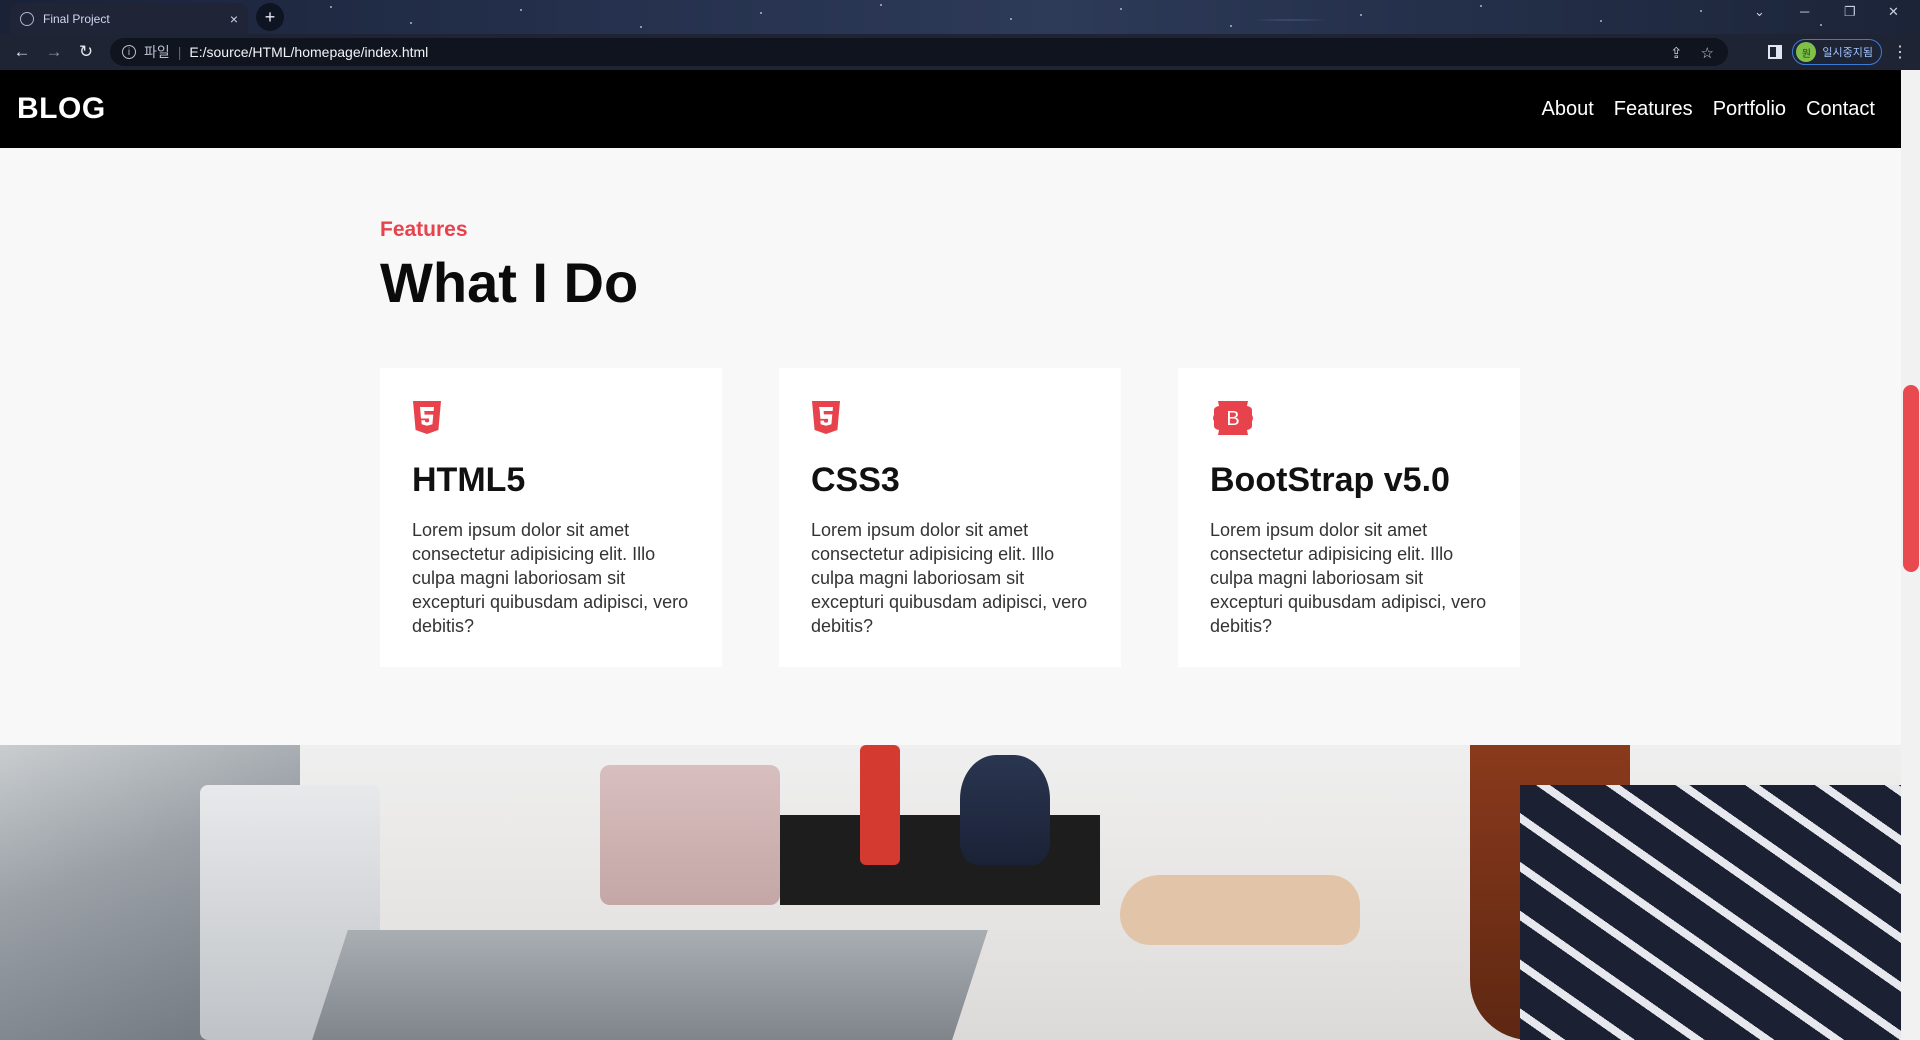  What do you see at coordinates (1676, 53) in the screenshot?
I see `share-icon: ⇪` at bounding box center [1676, 53].